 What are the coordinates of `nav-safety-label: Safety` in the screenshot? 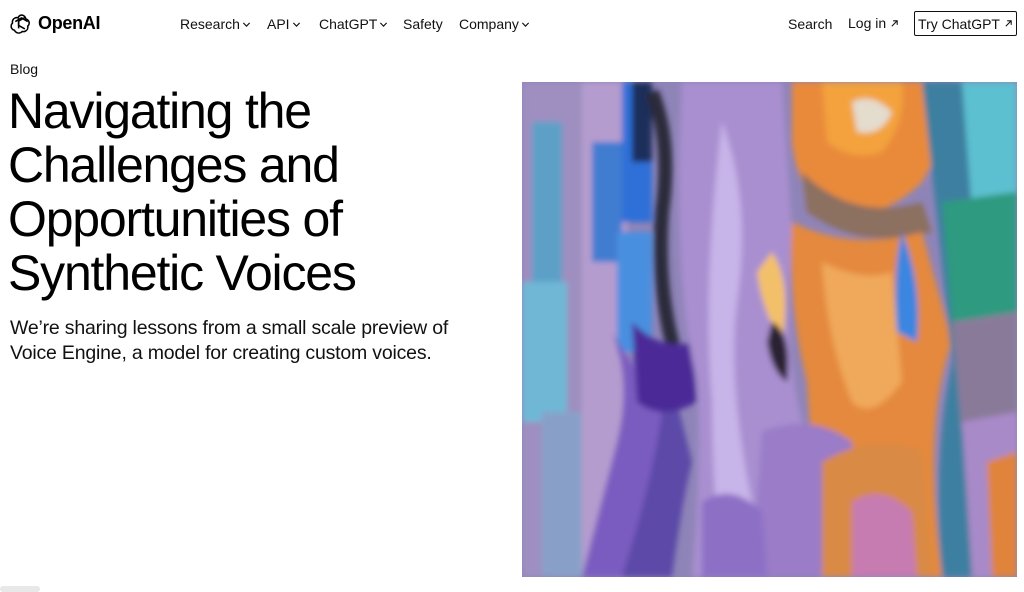 It's located at (423, 24).